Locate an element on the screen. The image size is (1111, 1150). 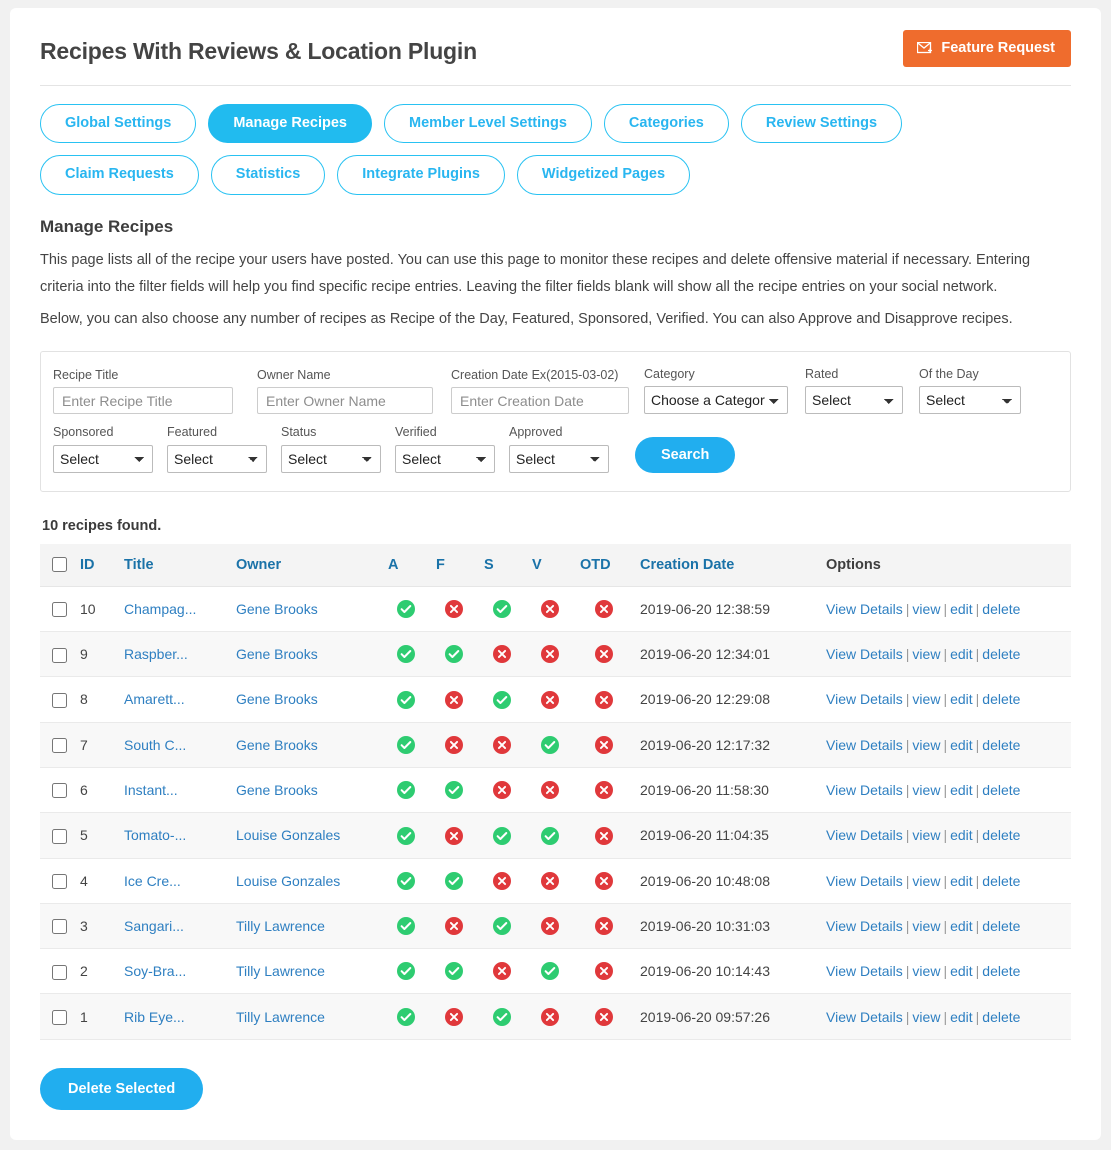
row-owner: Tilly Lawrence is located at coordinates (306, 971).